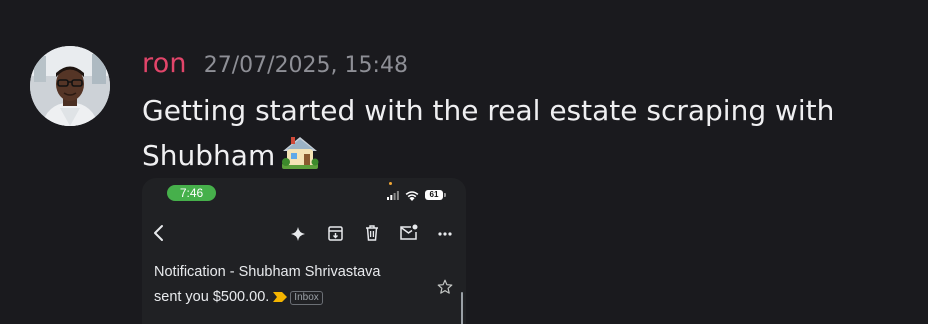  What do you see at coordinates (335, 233) in the screenshot?
I see `archive-icon` at bounding box center [335, 233].